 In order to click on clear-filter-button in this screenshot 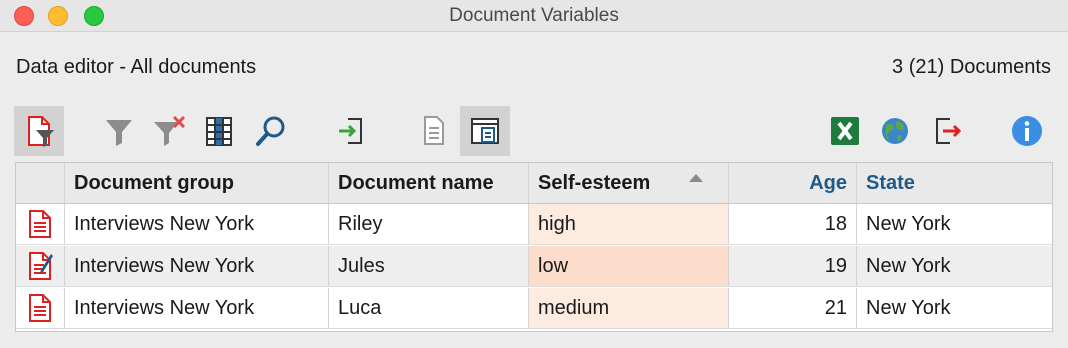, I will do `click(169, 131)`.